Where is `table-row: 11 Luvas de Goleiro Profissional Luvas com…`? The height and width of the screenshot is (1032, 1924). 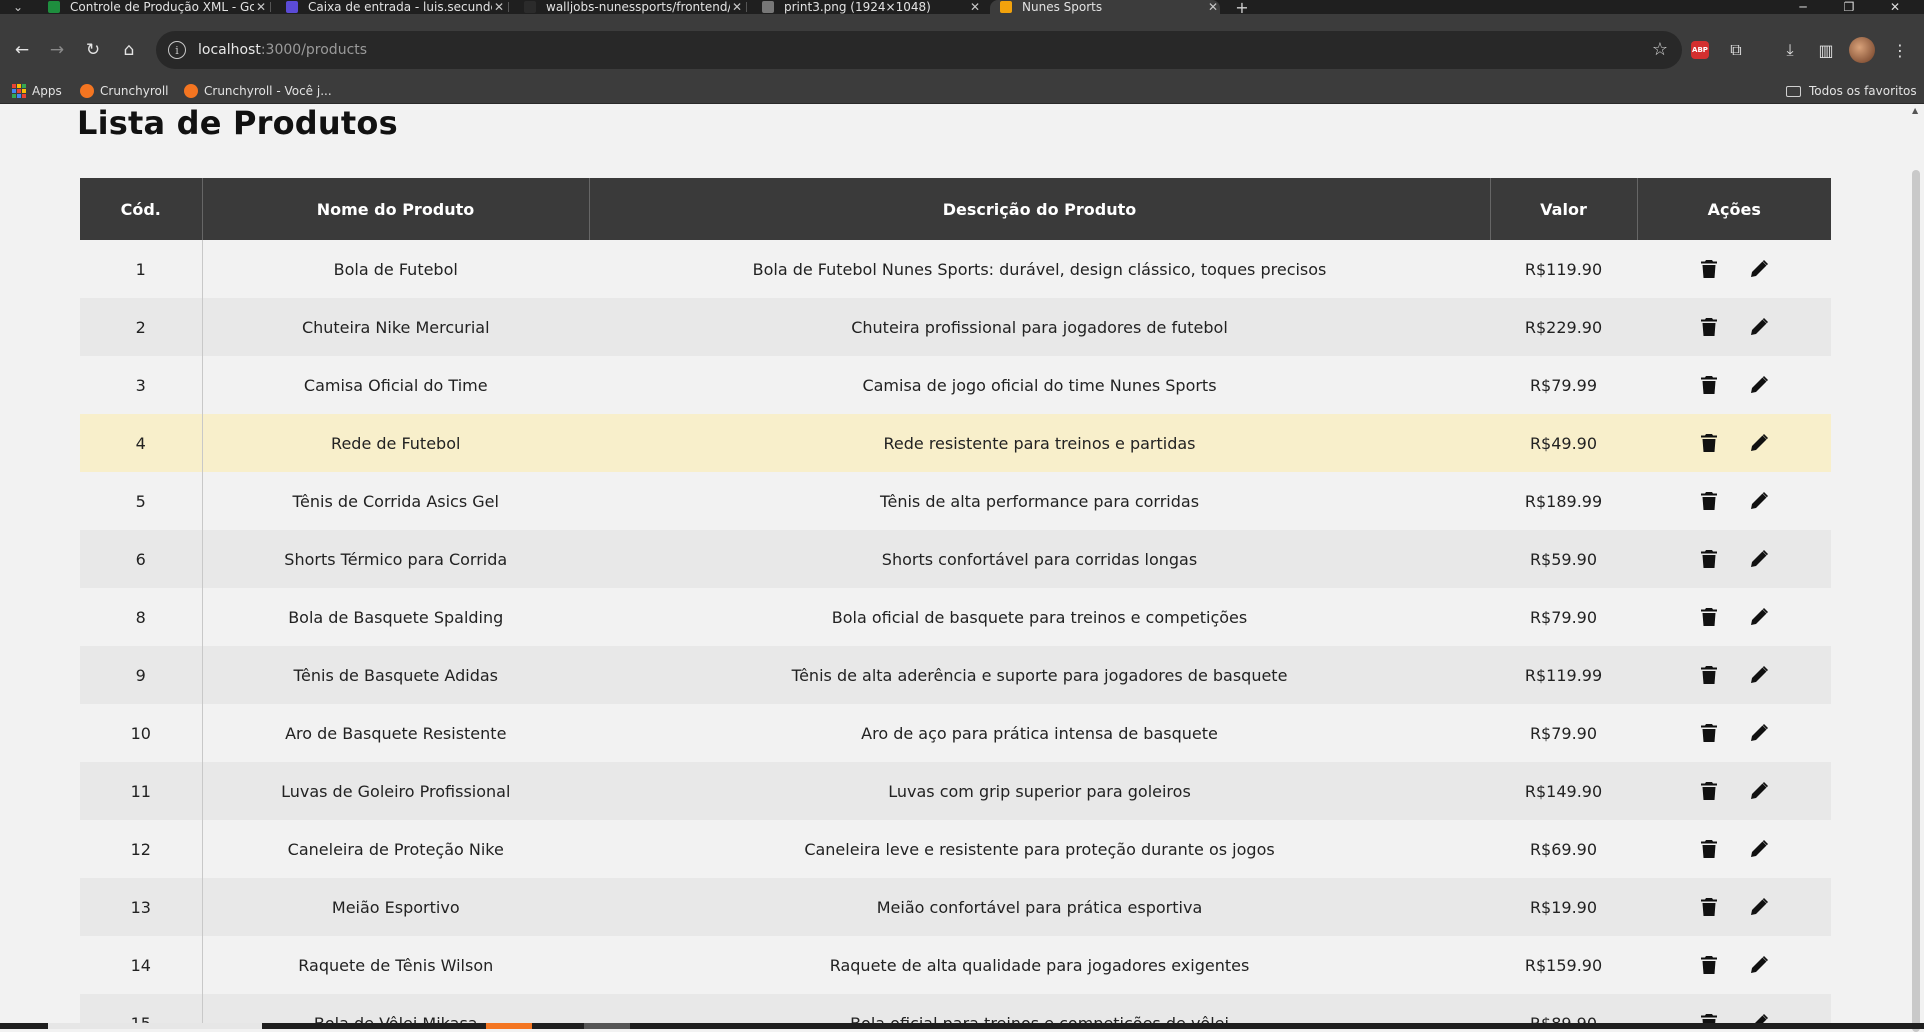 table-row: 11 Luvas de Goleiro Profissional Luvas com… is located at coordinates (955, 791).